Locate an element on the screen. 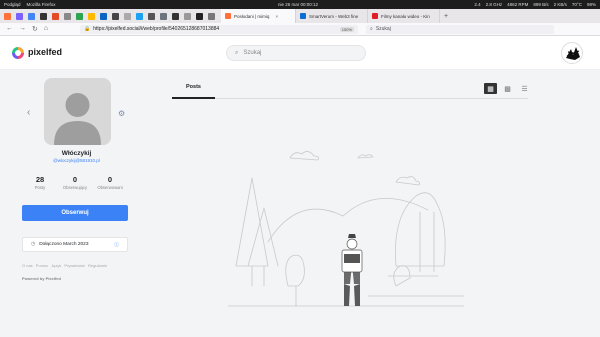 The height and width of the screenshot is (337, 600). tab-title: SmartVerum - Web3 fine is located at coordinates (334, 16).